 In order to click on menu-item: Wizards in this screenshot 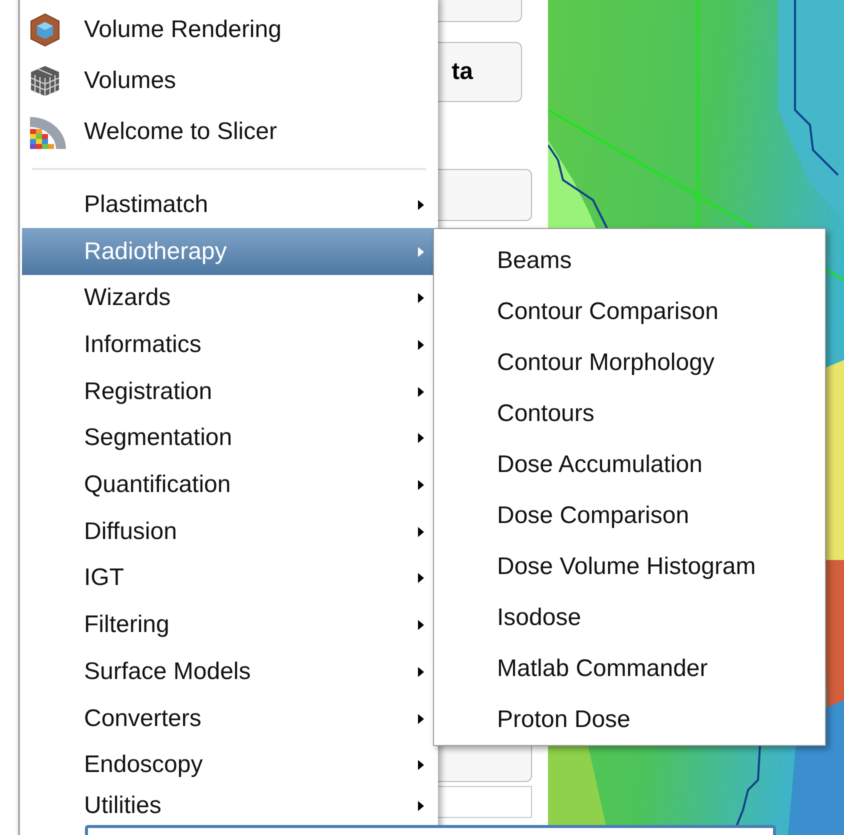, I will do `click(229, 298)`.